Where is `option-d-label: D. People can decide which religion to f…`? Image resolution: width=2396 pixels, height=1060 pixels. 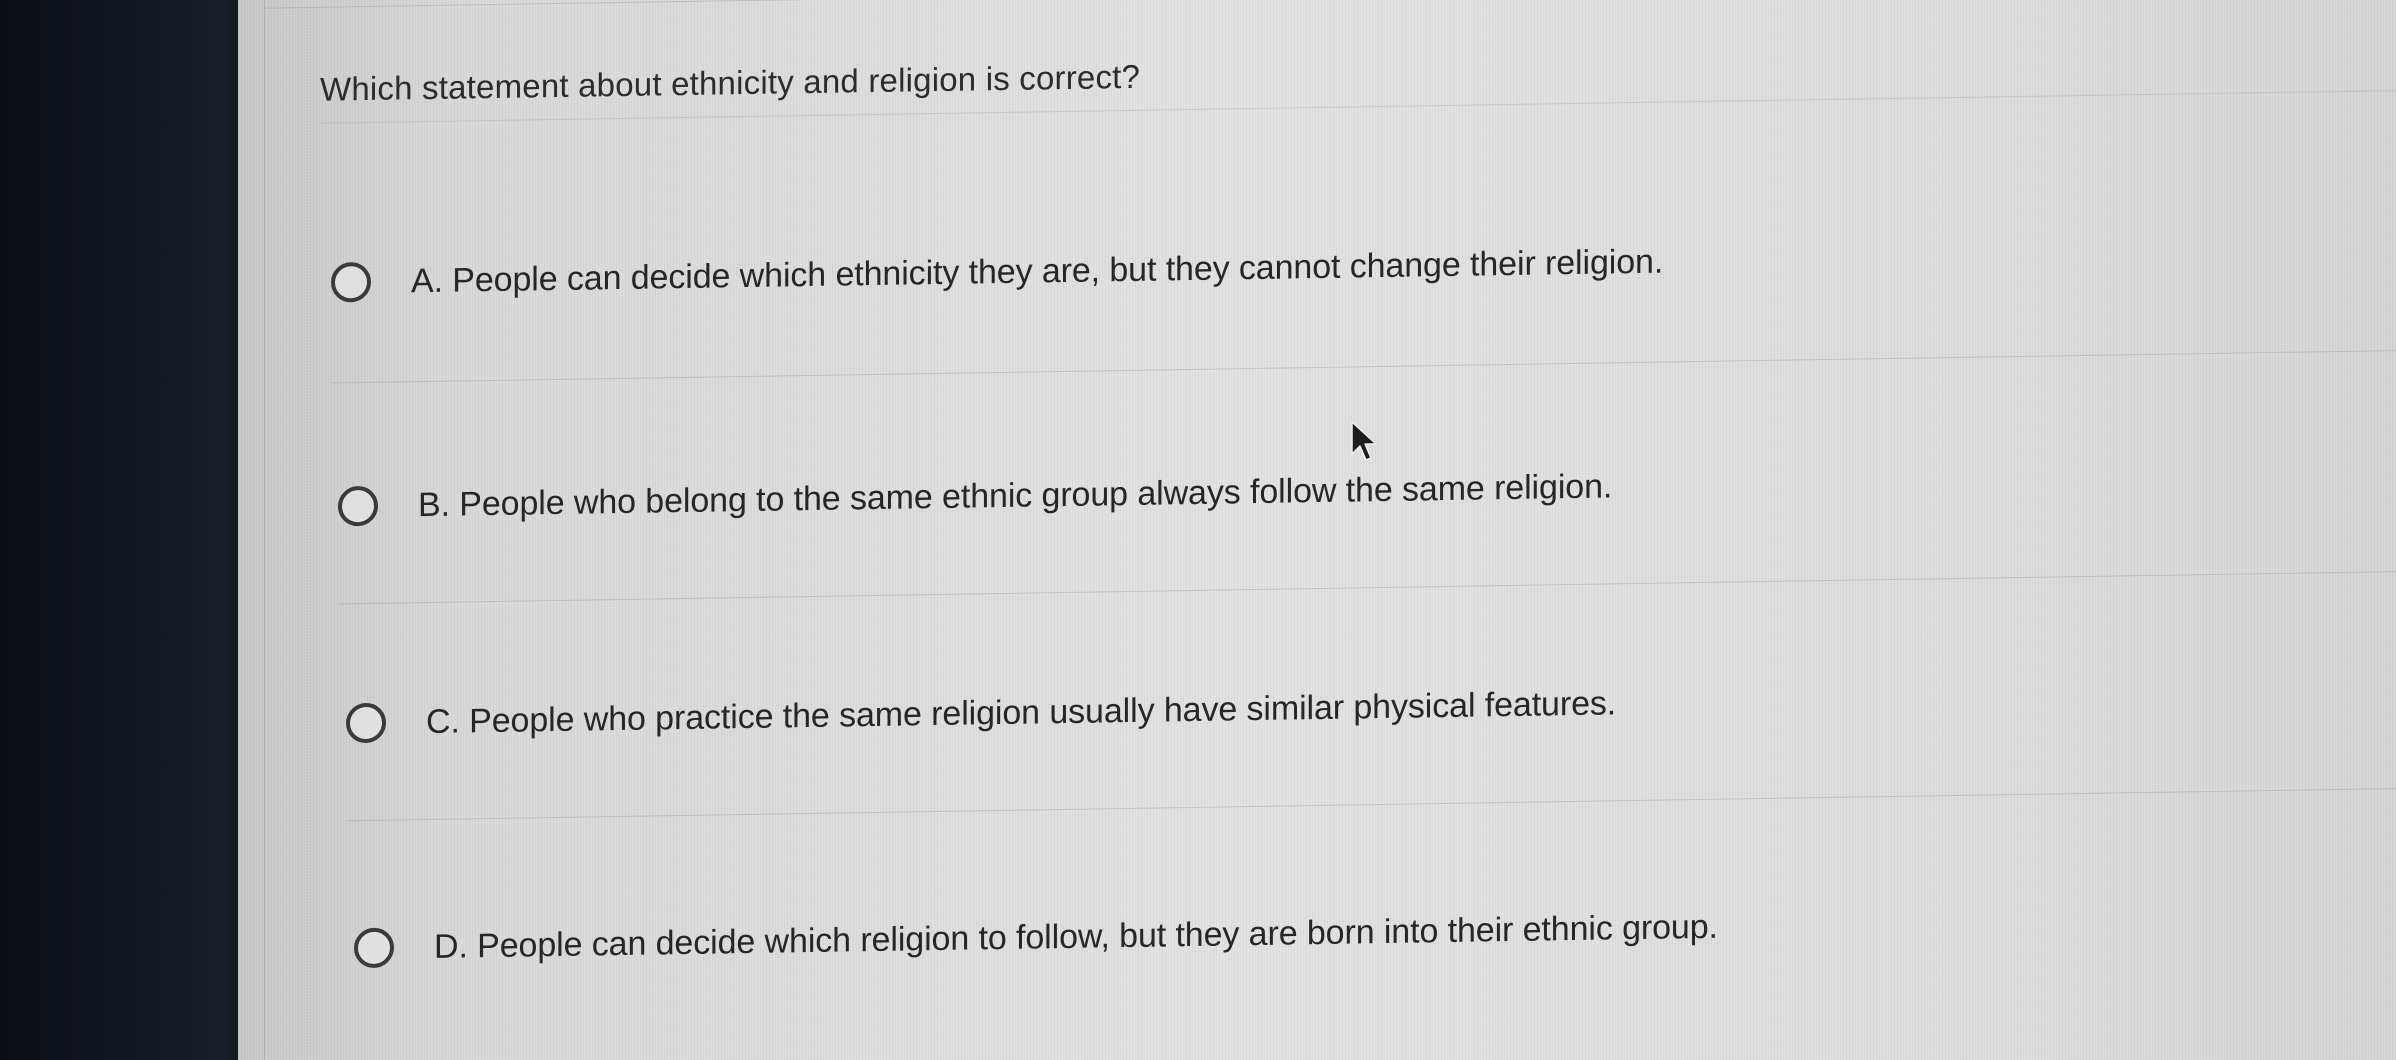 option-d-label: D. People can decide which religion to f… is located at coordinates (1076, 936).